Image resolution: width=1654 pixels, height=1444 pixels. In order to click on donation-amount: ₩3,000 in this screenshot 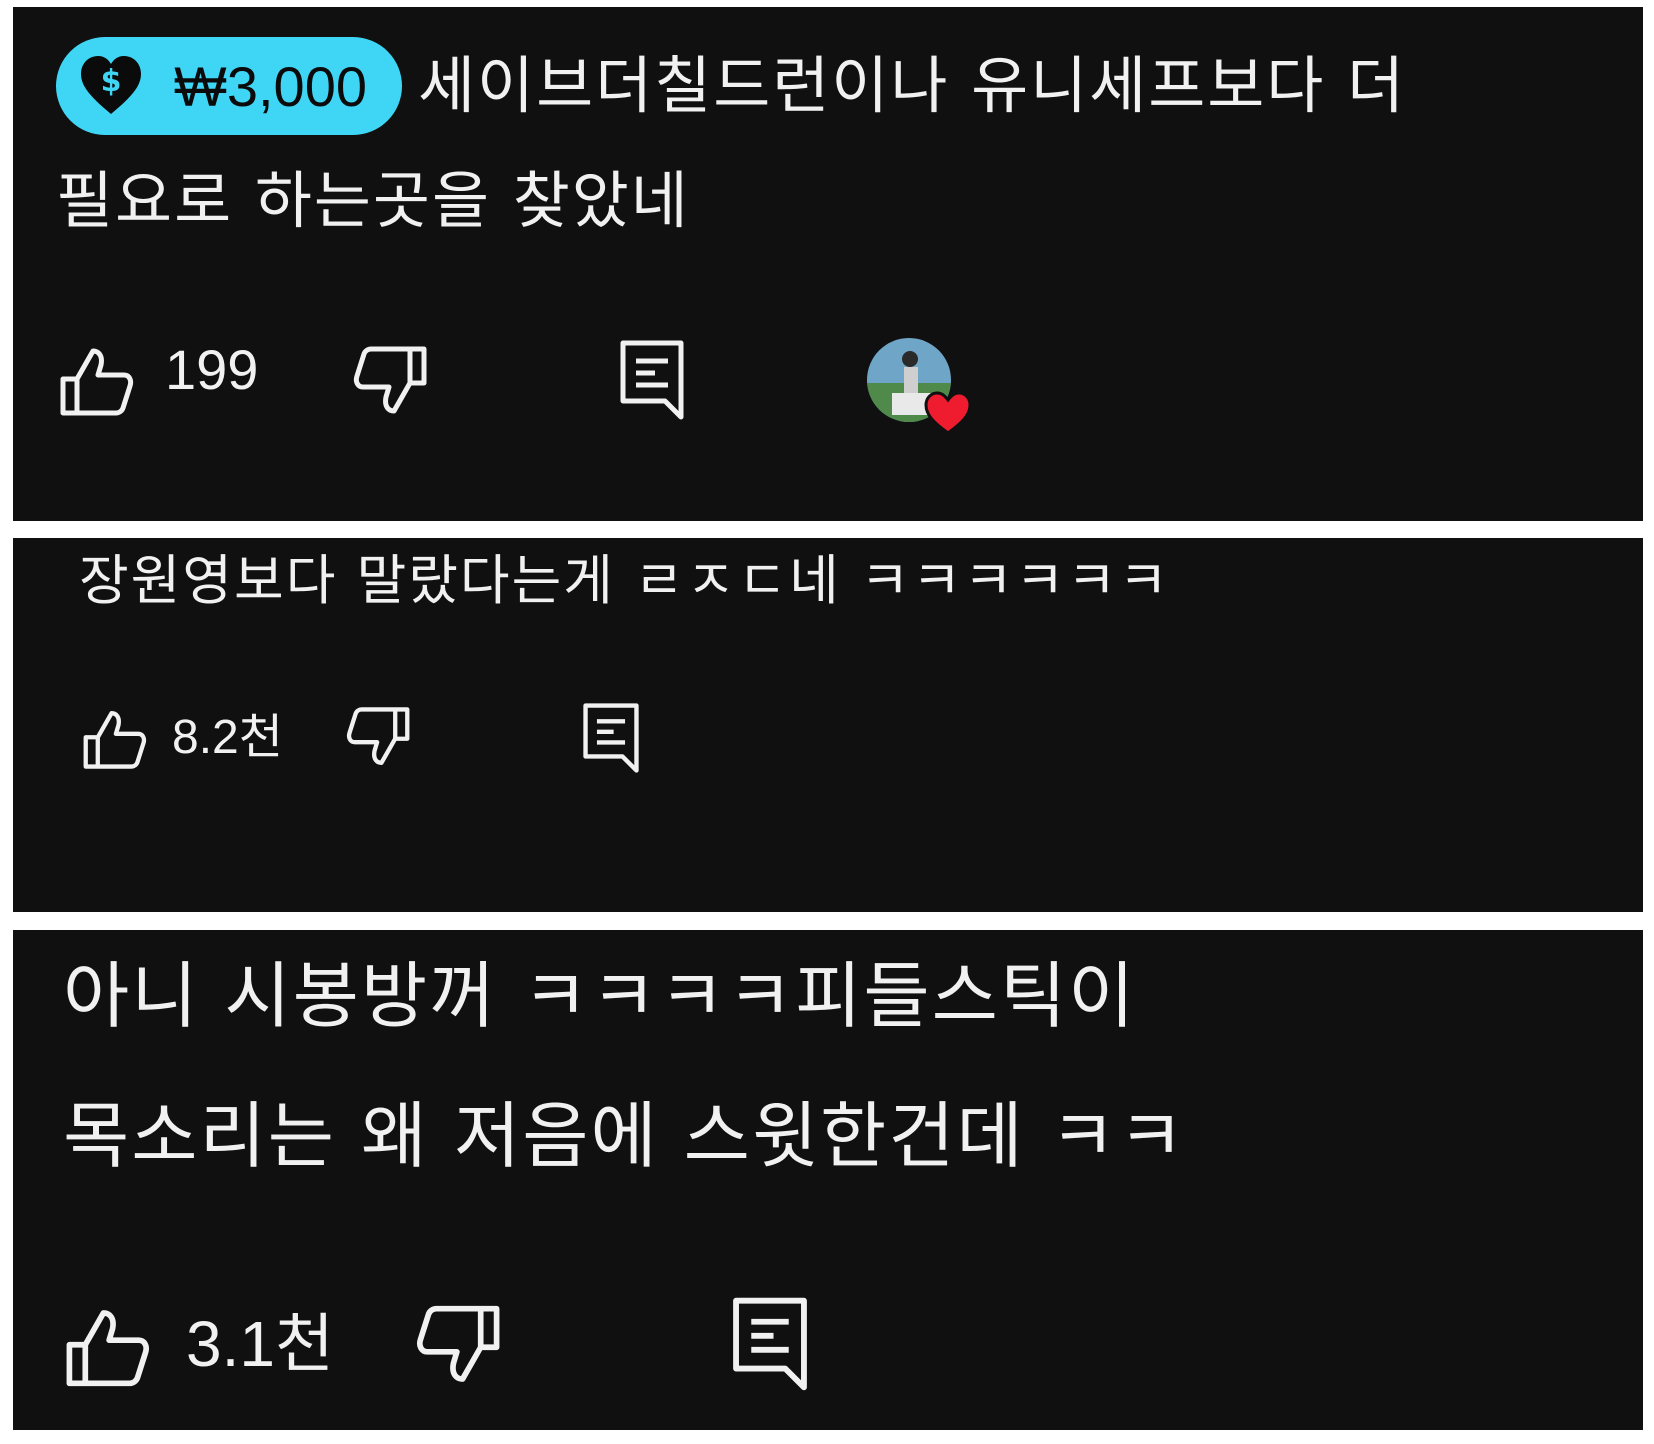, I will do `click(270, 86)`.